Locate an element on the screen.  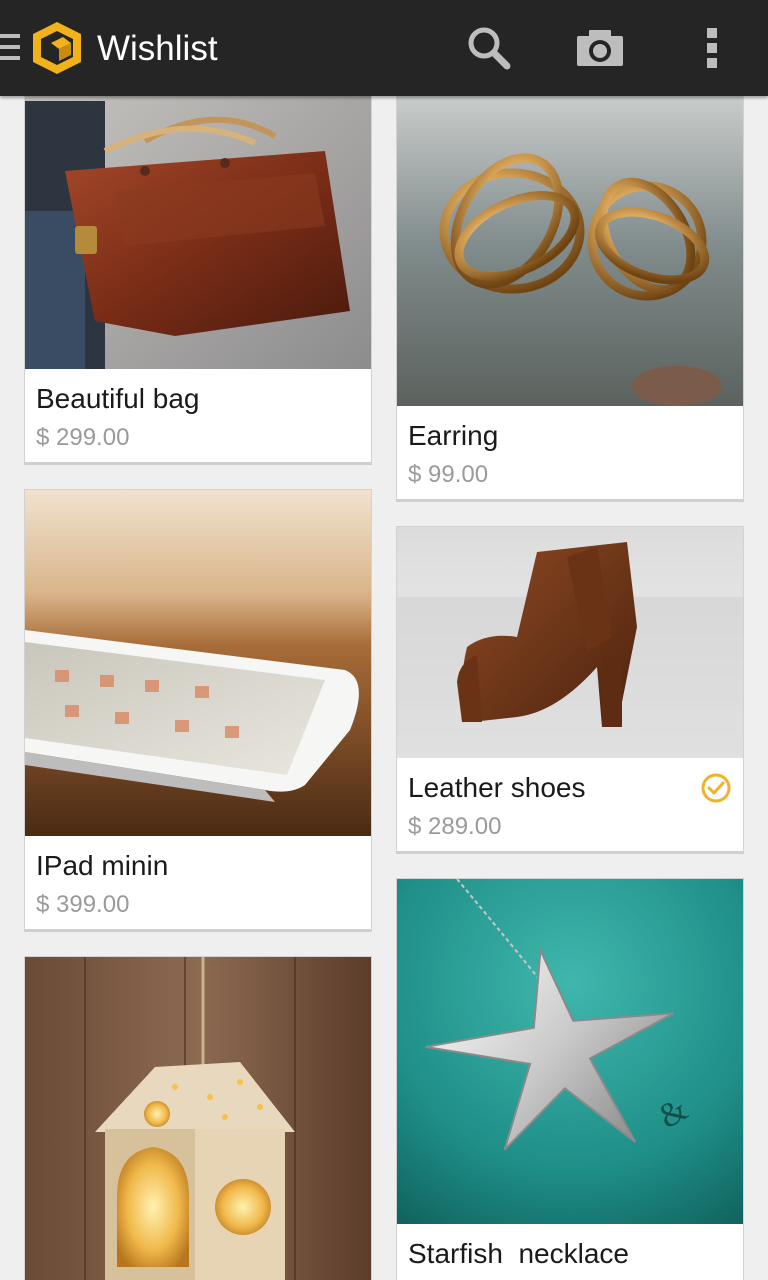
item-price: $ 99.00 is located at coordinates (448, 474).